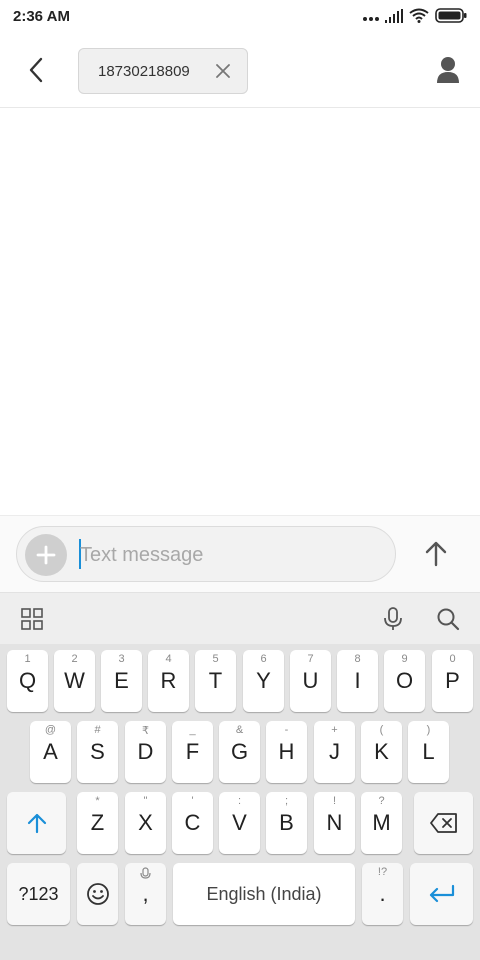 This screenshot has width=480, height=960. I want to click on key-label: H, so click(286, 751).